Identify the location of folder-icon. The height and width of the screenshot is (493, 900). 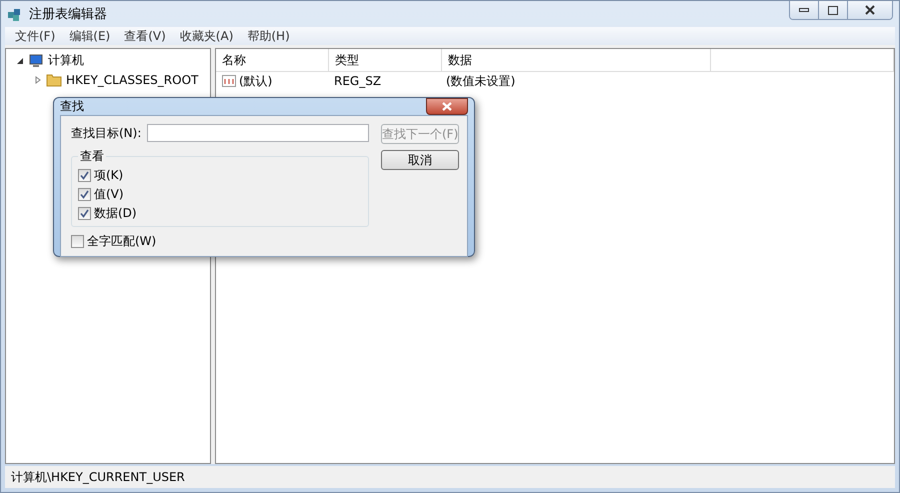
(54, 79).